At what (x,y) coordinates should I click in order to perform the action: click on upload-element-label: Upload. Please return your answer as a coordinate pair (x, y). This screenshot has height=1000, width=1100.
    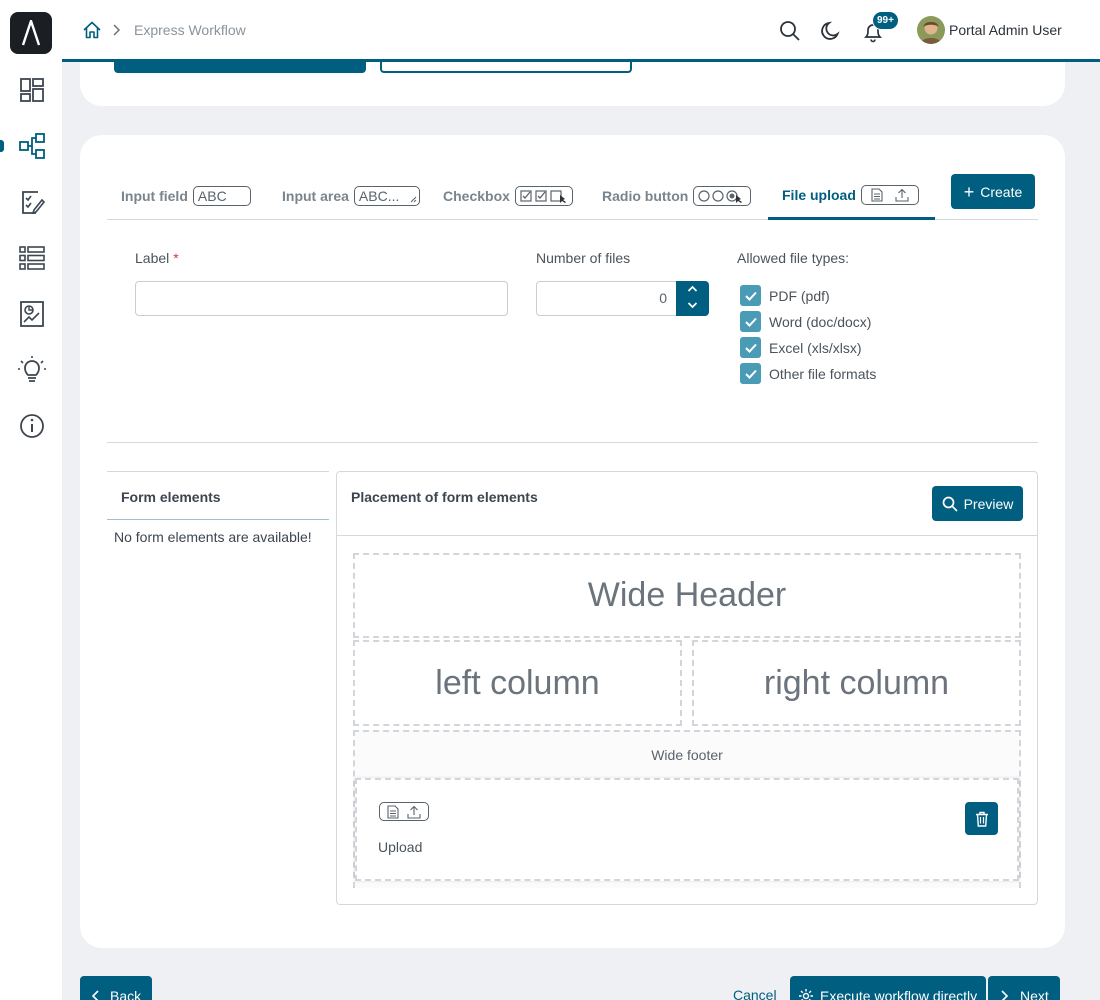
    Looking at the image, I should click on (400, 847).